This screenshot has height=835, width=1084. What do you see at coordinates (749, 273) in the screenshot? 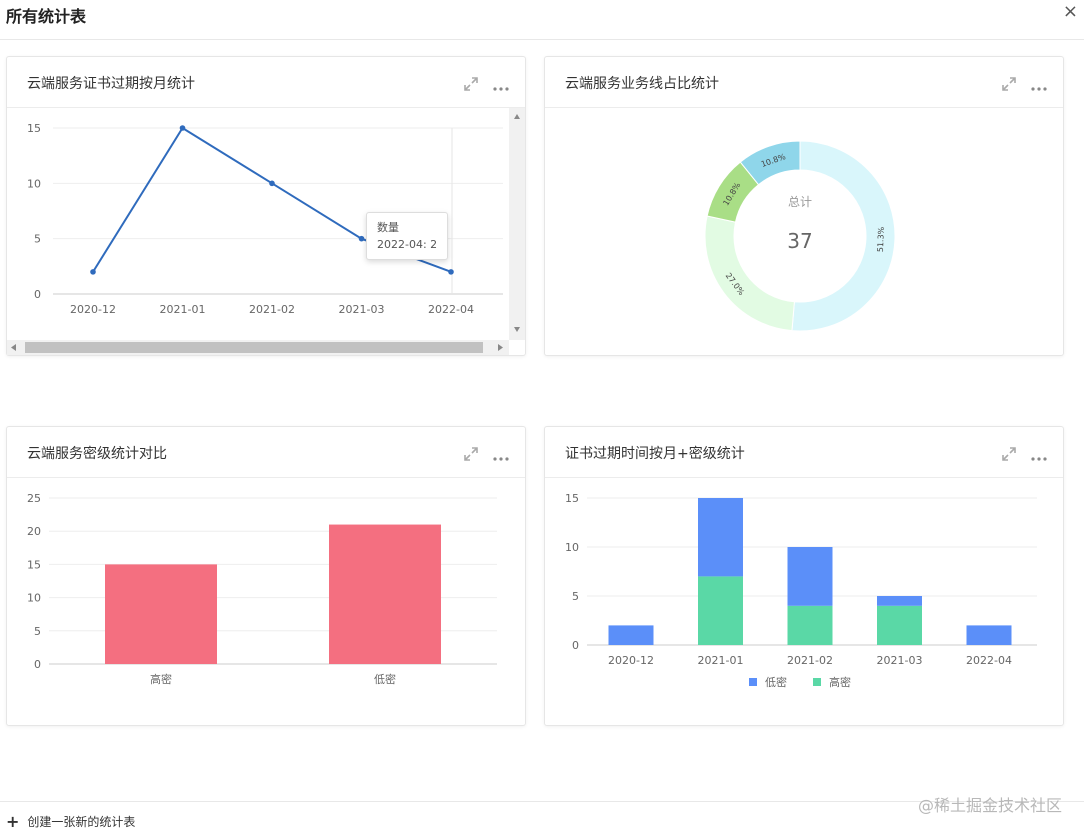
I see `donut-slice` at bounding box center [749, 273].